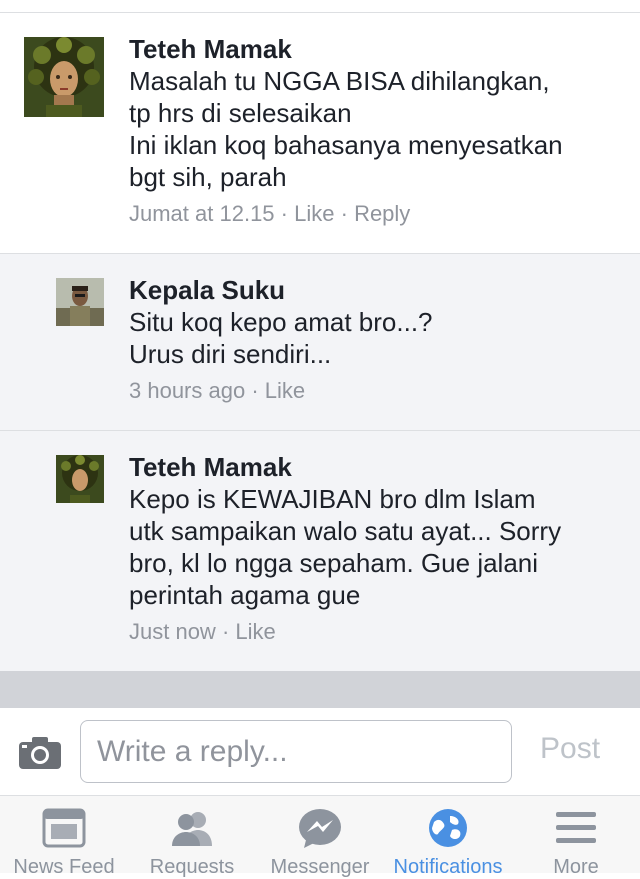 The width and height of the screenshot is (640, 879). What do you see at coordinates (192, 829) in the screenshot?
I see `requests-icon` at bounding box center [192, 829].